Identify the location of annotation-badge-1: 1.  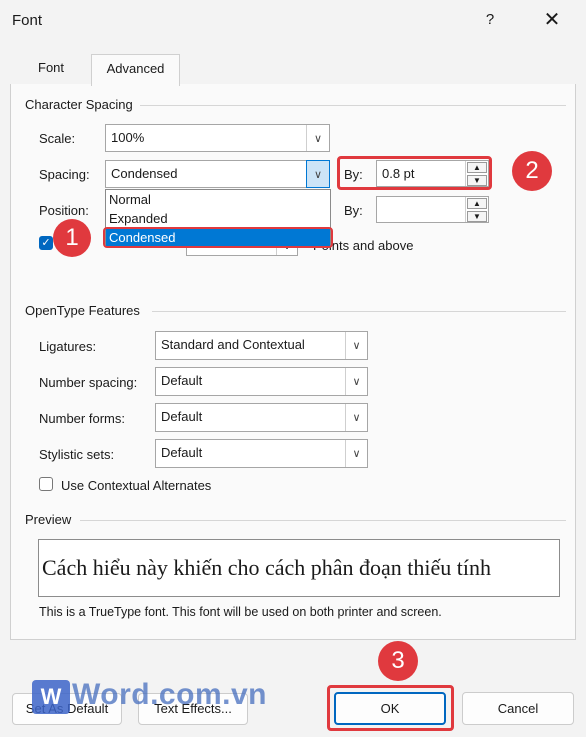
(72, 238).